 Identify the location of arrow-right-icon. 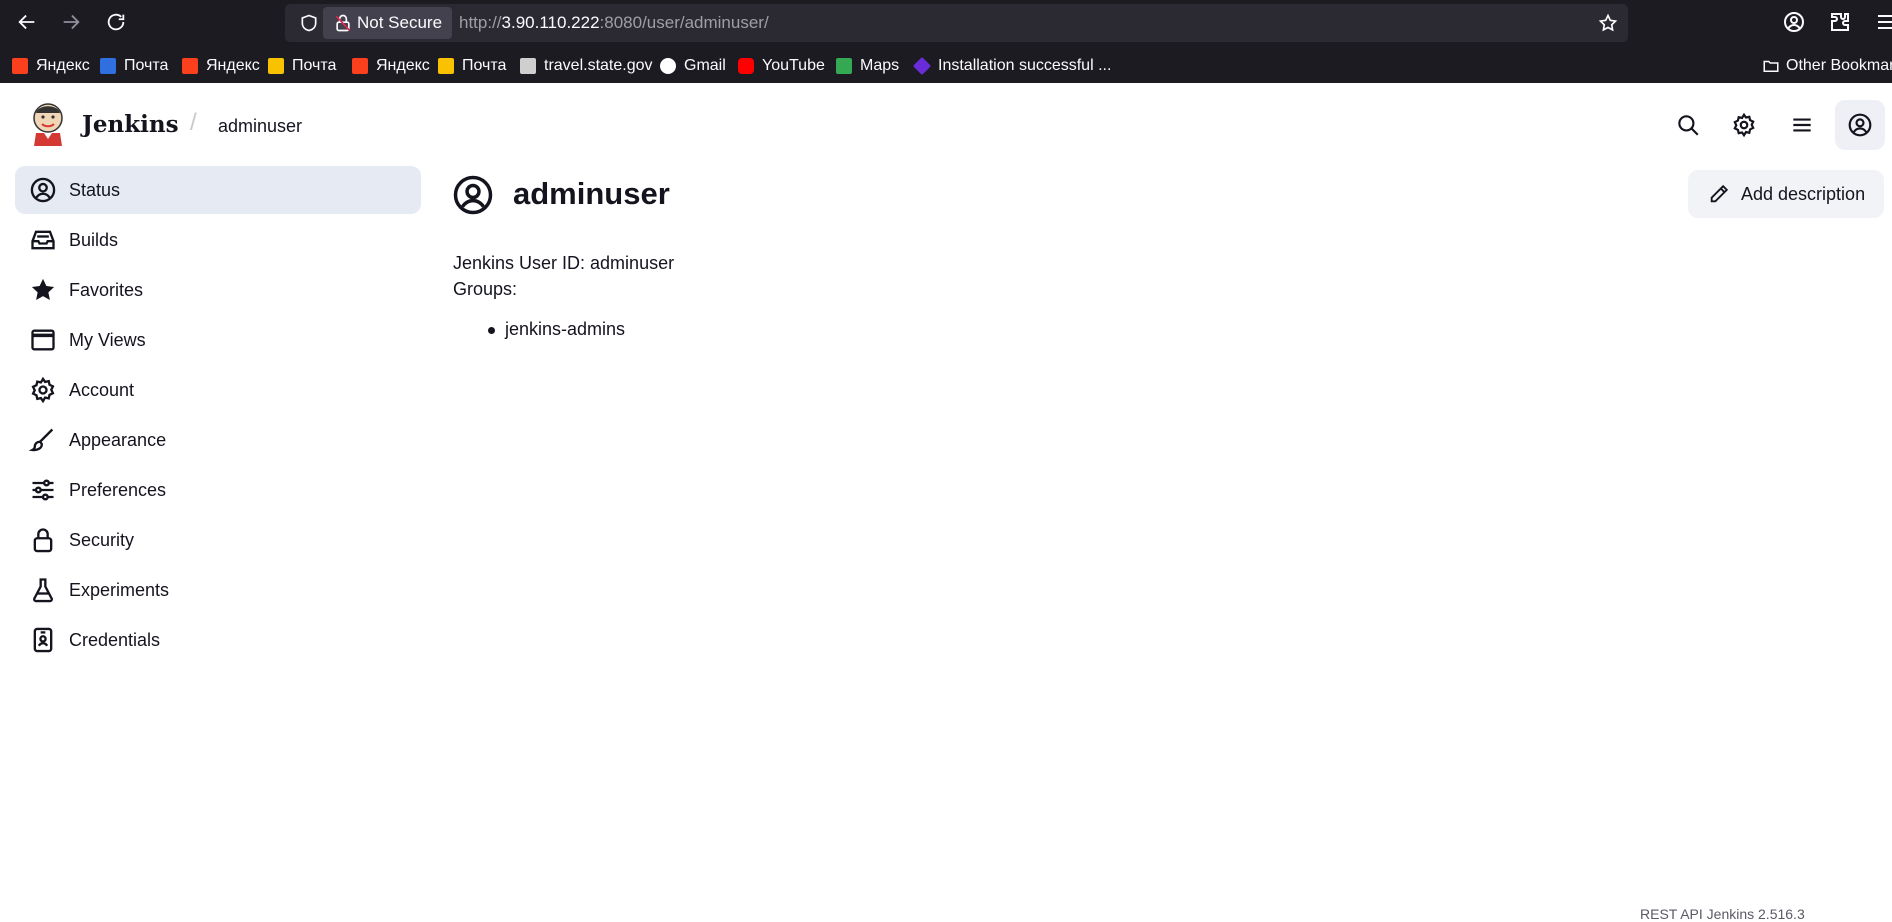
(71, 22).